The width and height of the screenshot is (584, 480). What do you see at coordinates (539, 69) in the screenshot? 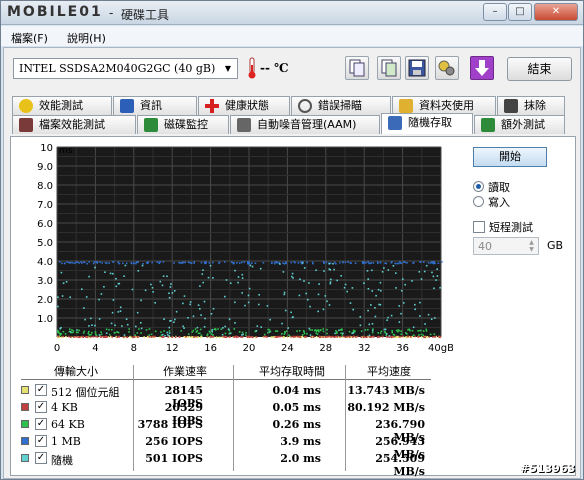
I see `exit-button: 結束` at bounding box center [539, 69].